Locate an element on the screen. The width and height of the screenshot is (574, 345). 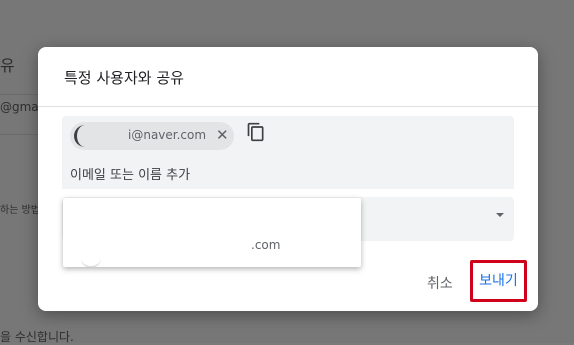
background-text: 을 수신합니다. is located at coordinates (37, 337).